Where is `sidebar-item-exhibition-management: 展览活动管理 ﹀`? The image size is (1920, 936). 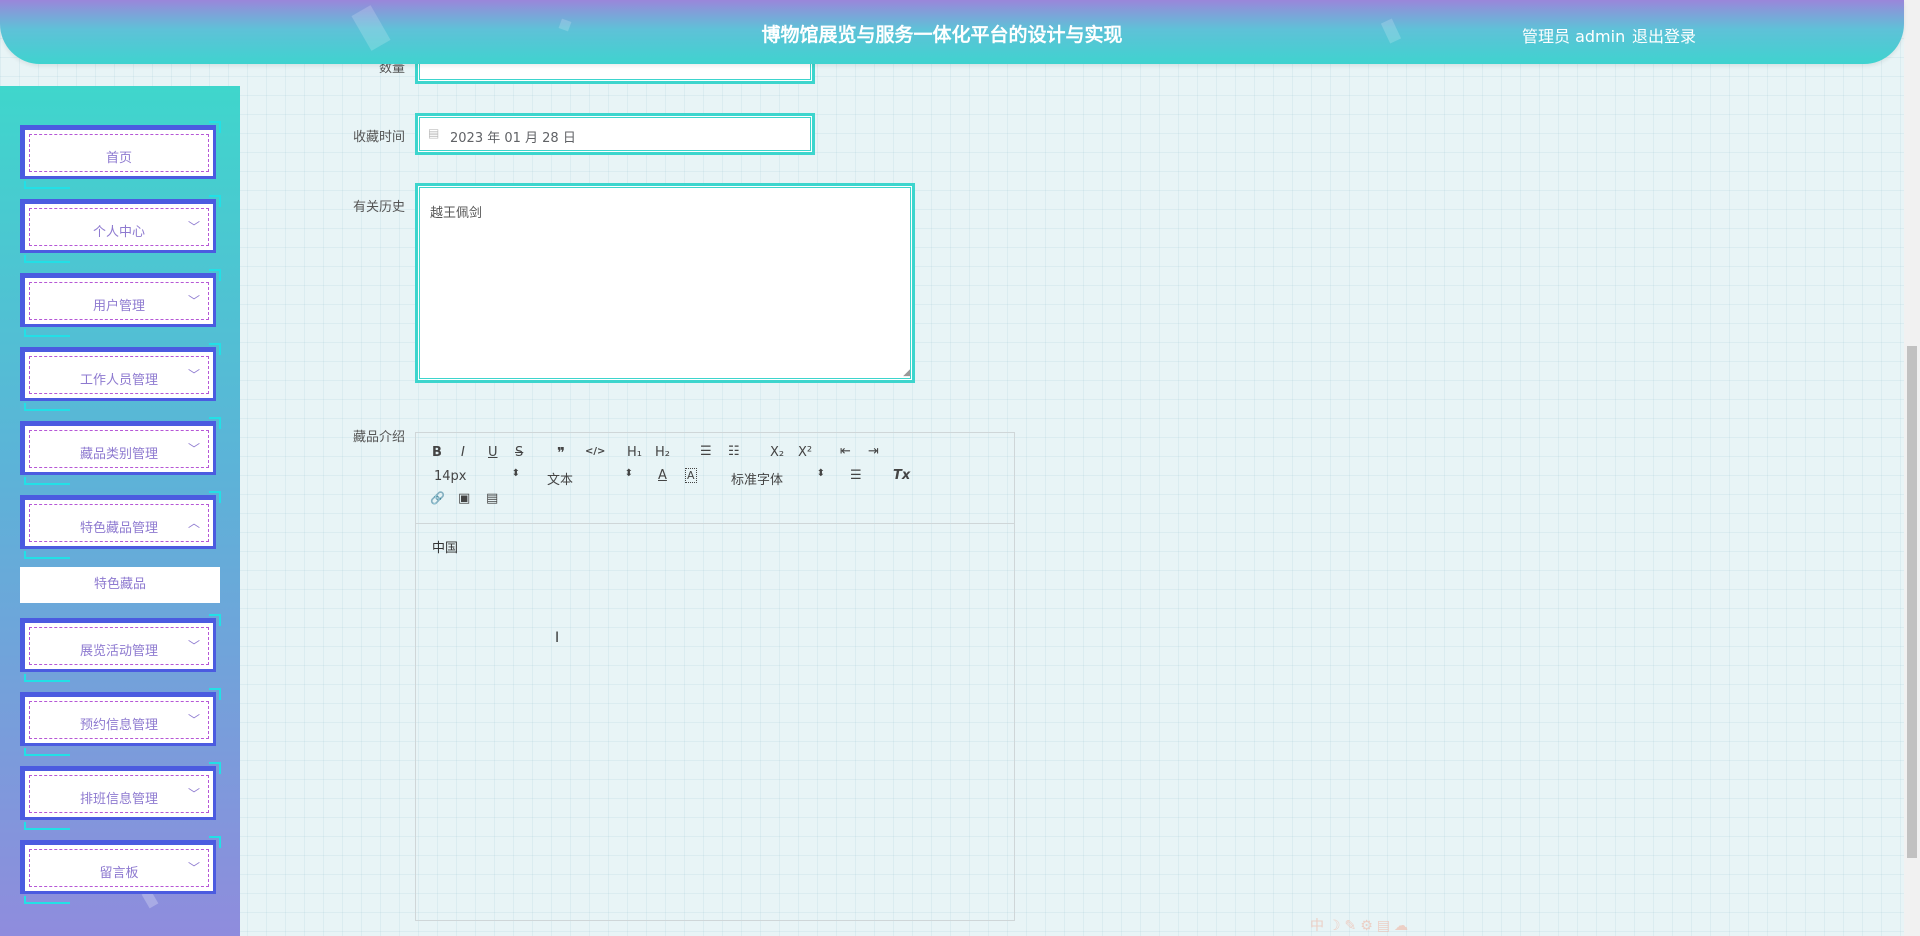 sidebar-item-exhibition-management: 展览活动管理 ﹀ is located at coordinates (120, 648).